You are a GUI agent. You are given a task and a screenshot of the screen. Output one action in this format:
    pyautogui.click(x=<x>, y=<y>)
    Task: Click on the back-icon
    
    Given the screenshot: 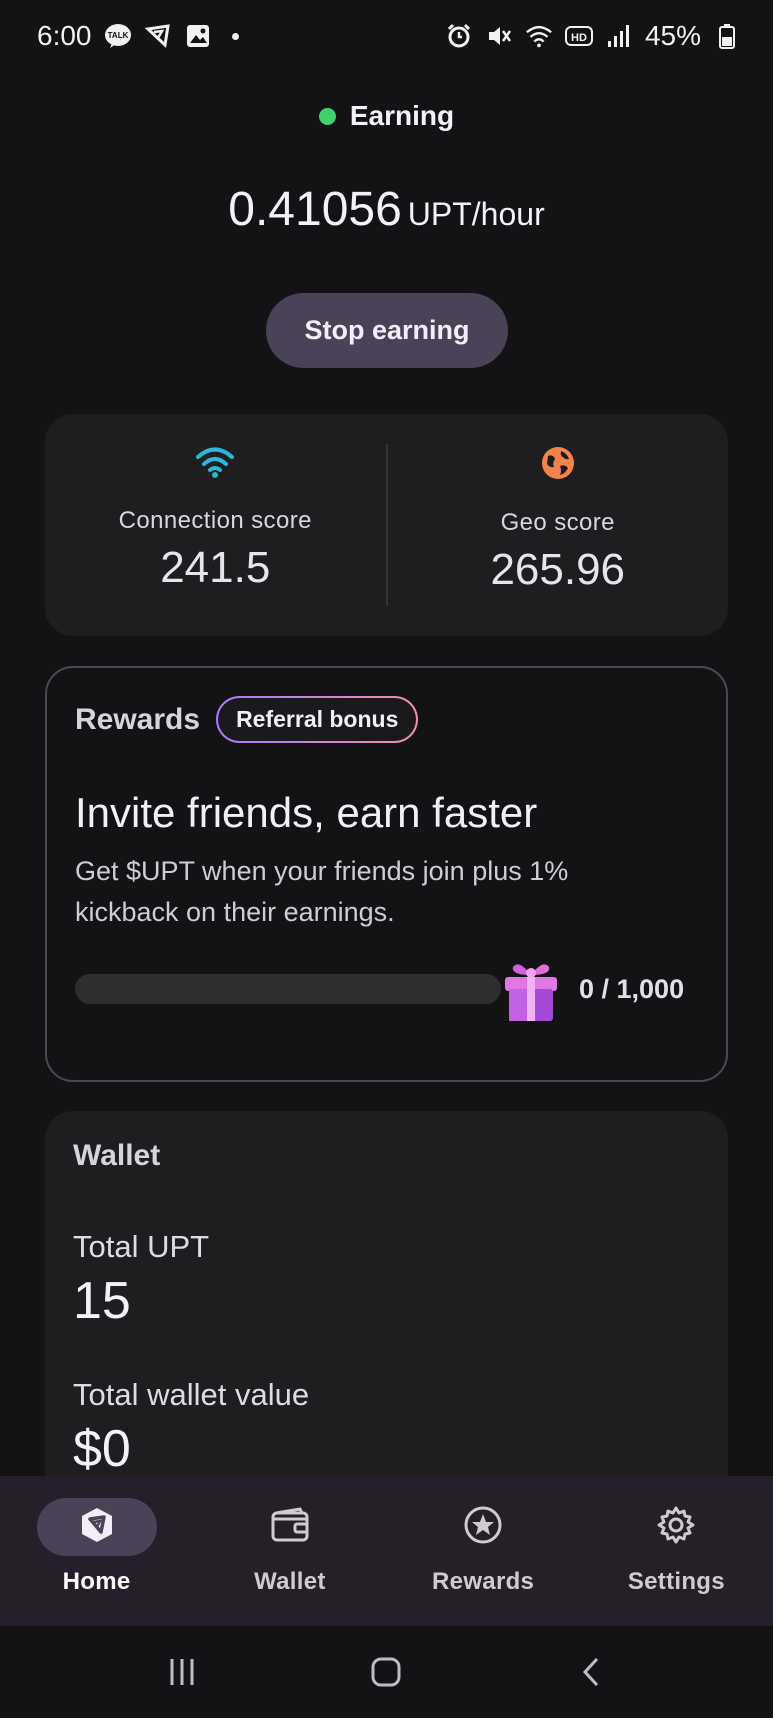 What is the action you would take?
    pyautogui.click(x=591, y=1672)
    